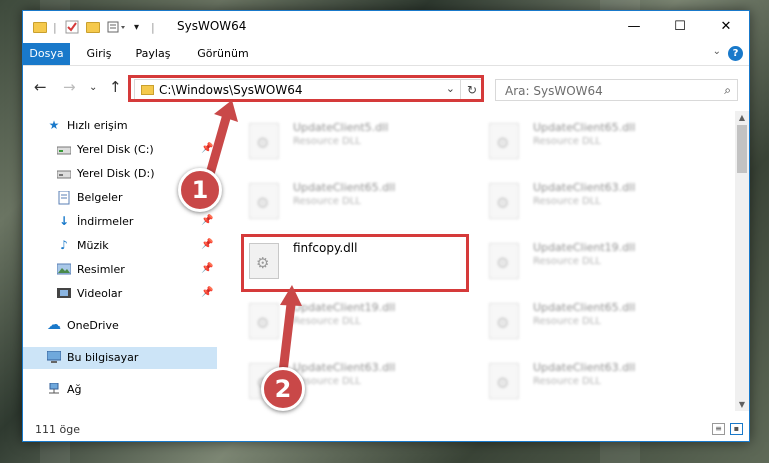 Image resolution: width=769 pixels, height=463 pixels. Describe the element at coordinates (283, 389) in the screenshot. I see `callout-badge-2: 2` at that location.